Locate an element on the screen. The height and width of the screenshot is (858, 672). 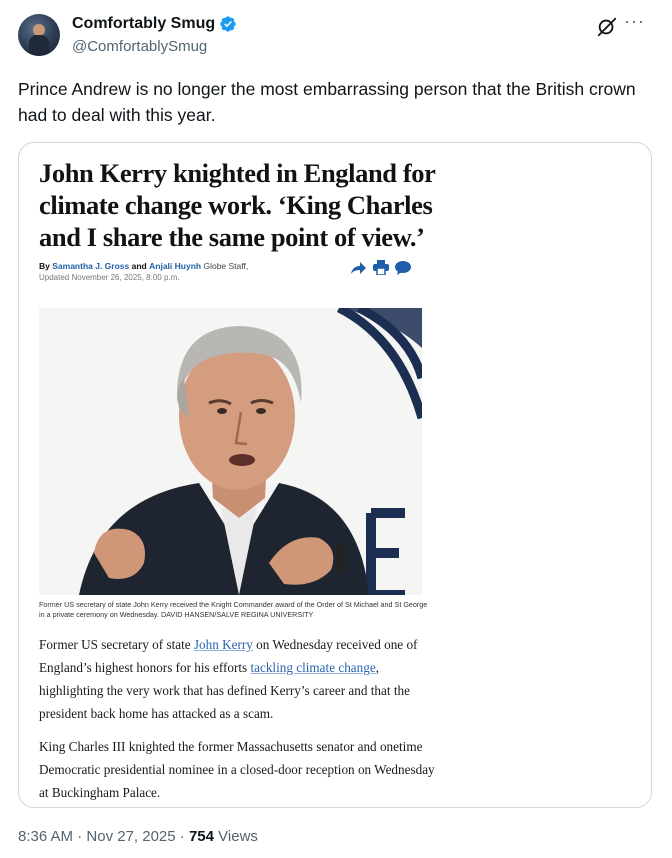
byline-author-1: Samantha J. Gross is located at coordinates (91, 266).